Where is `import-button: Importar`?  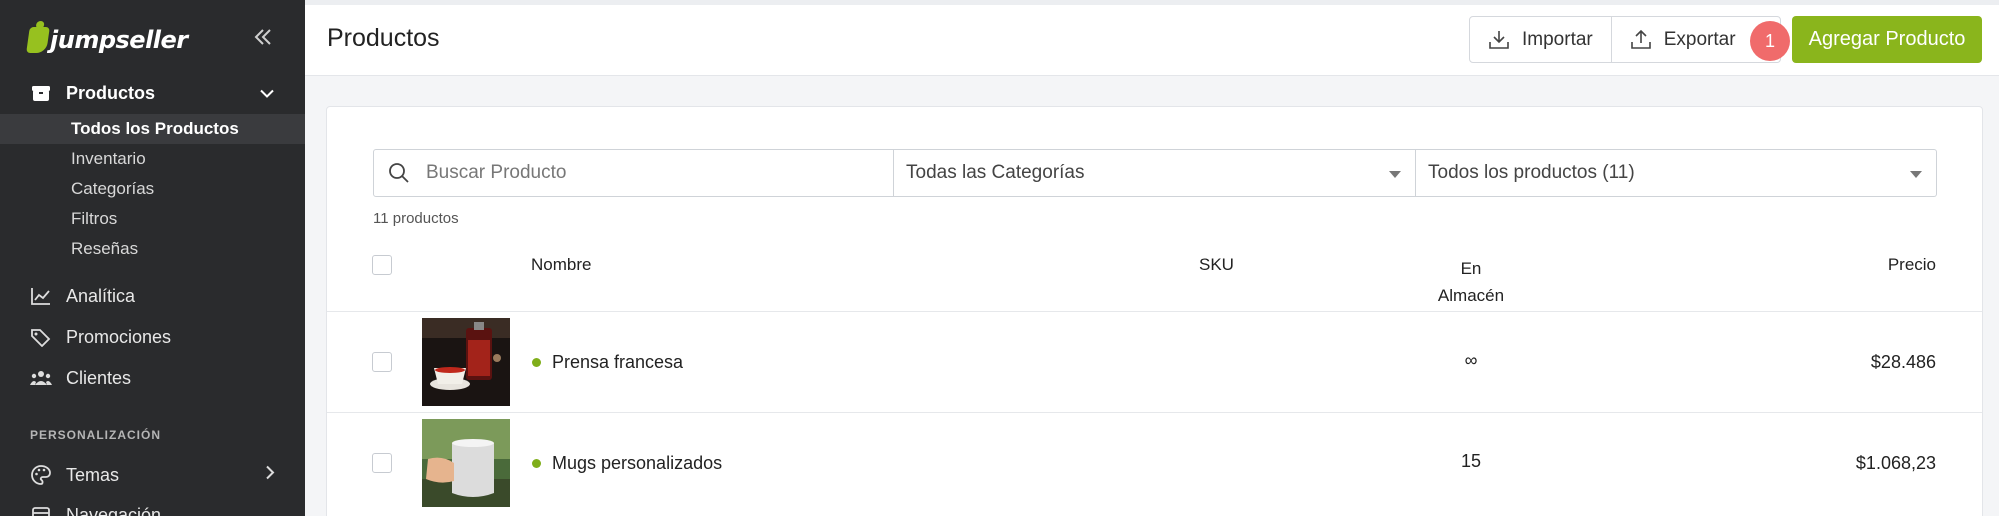 import-button: Importar is located at coordinates (1540, 39).